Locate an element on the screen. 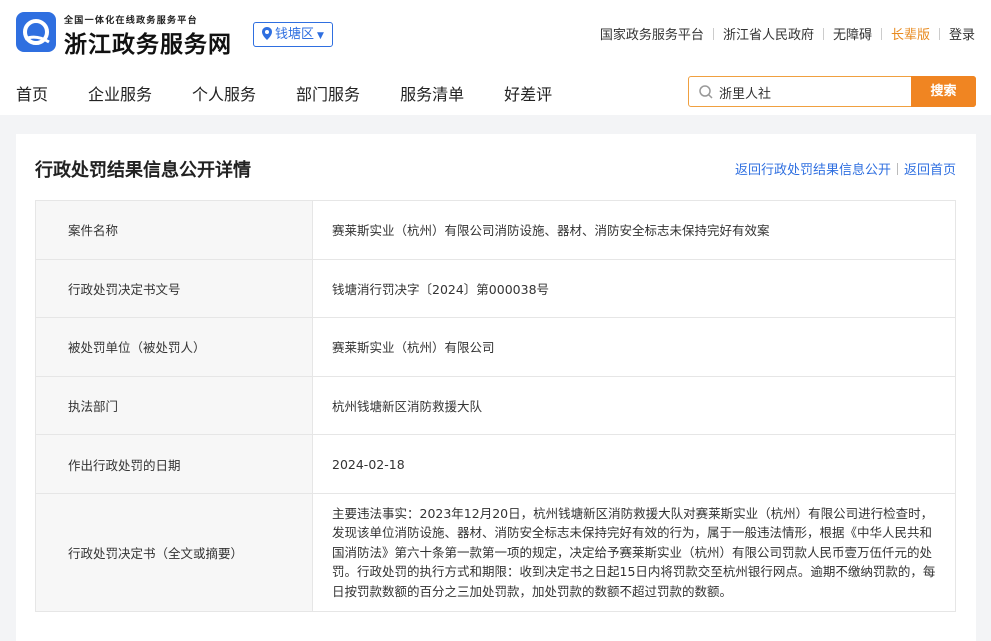 This screenshot has width=991, height=641. row-label: 作出行政处罚的日期 is located at coordinates (174, 464).